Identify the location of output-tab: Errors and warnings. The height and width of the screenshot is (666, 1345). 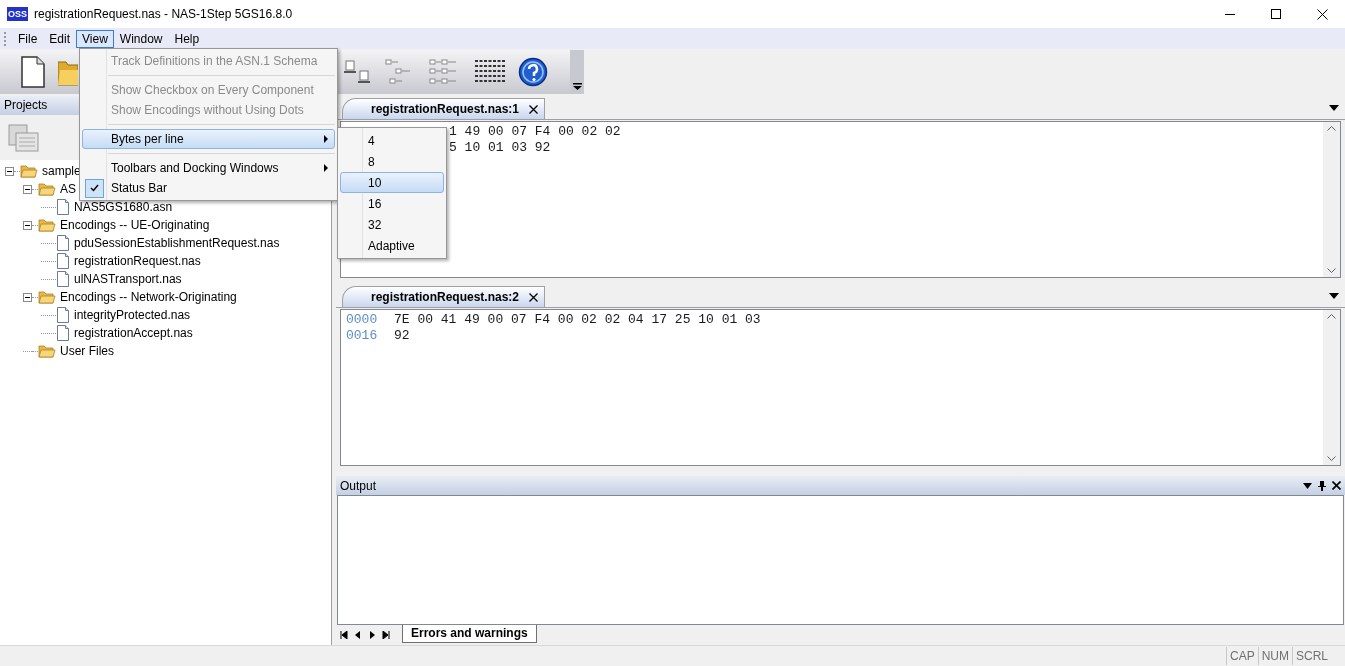
(469, 634).